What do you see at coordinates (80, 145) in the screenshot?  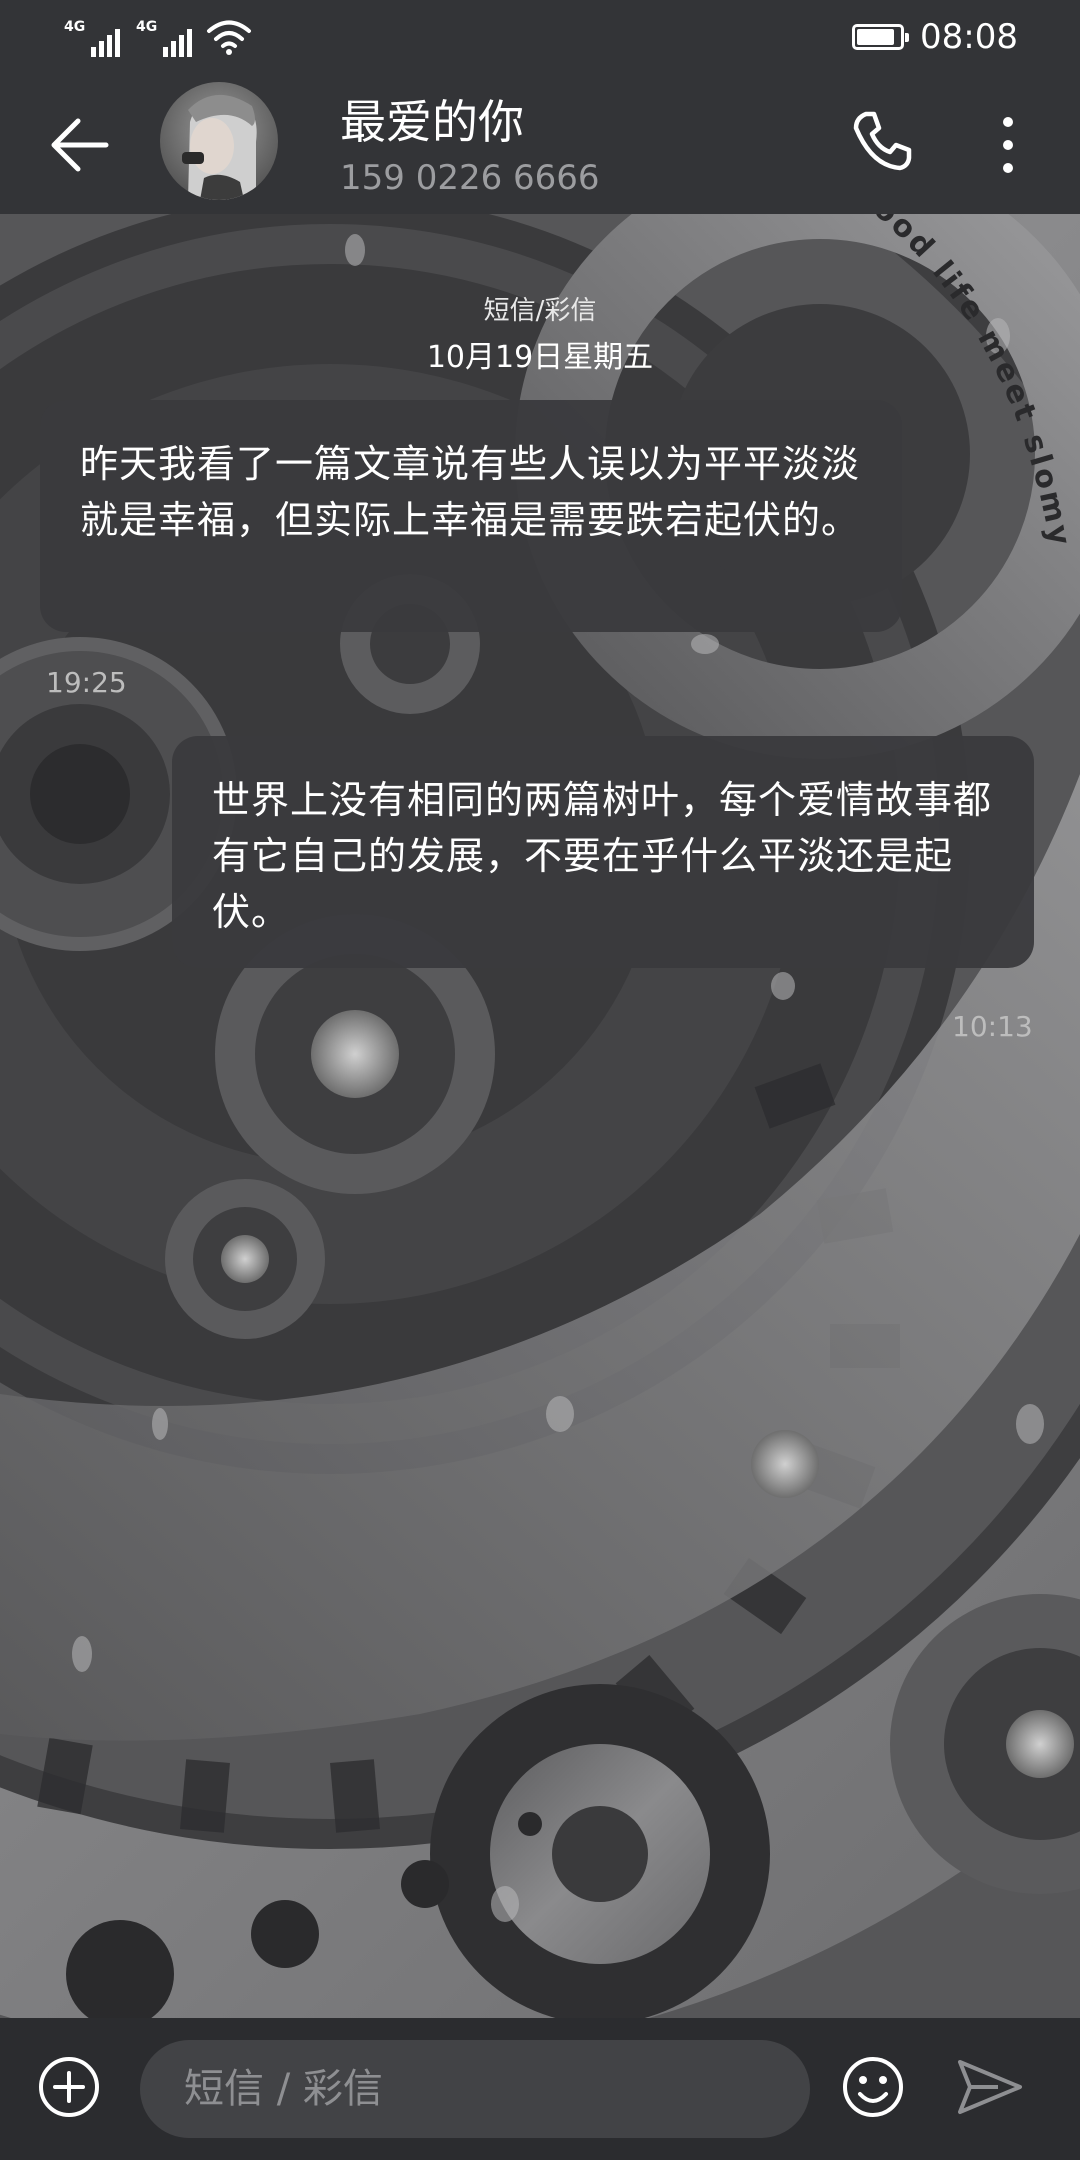 I see `back-arrow-icon` at bounding box center [80, 145].